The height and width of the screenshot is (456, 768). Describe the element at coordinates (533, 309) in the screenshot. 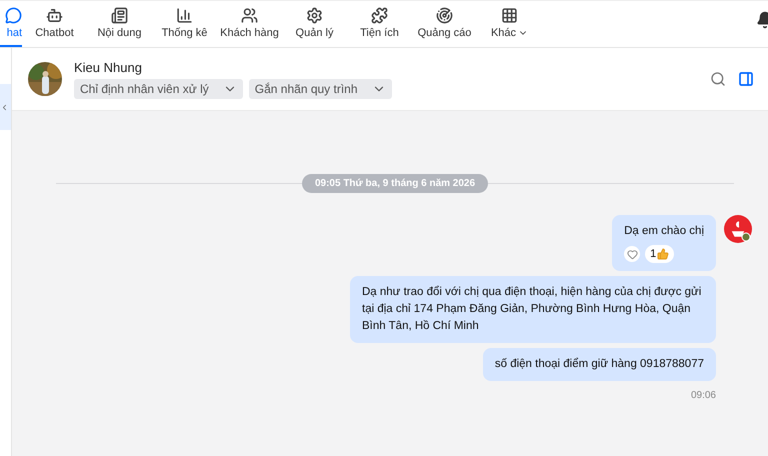

I see `message-bubble: Dạ như trao đổi với chị qua điện thoại, hiện hàng của chị được gửi tại địa chỉ 174 Phạm Đăng Giản, Phường Bình Hưng Hòa, Quận Bình Tân, Hồ Chí Minh` at that location.